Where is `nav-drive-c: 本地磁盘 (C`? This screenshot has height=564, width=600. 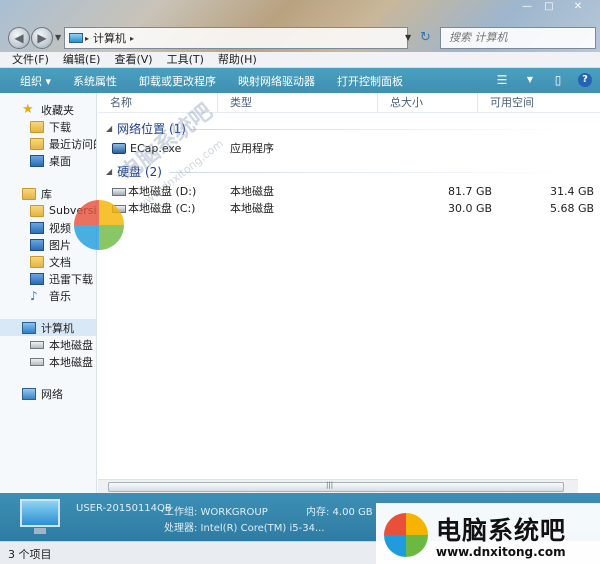
nav-drive-c: 本地磁盘 (C is located at coordinates (63, 344).